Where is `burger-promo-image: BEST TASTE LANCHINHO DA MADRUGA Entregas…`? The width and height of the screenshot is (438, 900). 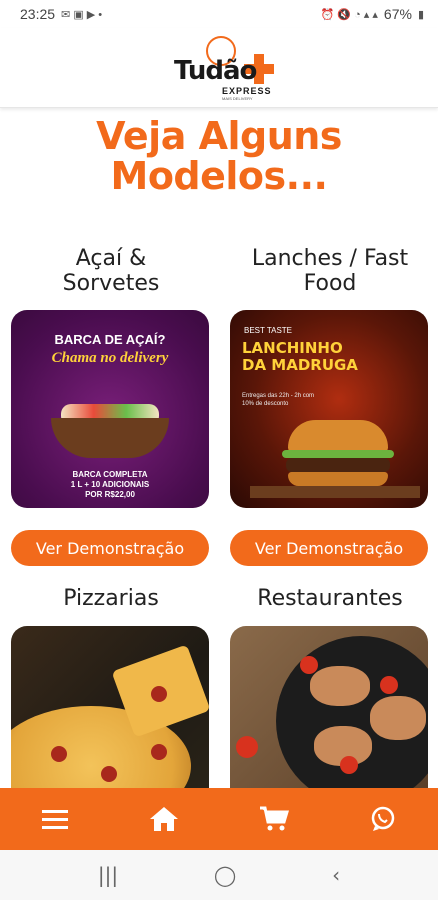
burger-promo-image: BEST TASTE LANCHINHO DA MADRUGA Entregas… is located at coordinates (329, 409).